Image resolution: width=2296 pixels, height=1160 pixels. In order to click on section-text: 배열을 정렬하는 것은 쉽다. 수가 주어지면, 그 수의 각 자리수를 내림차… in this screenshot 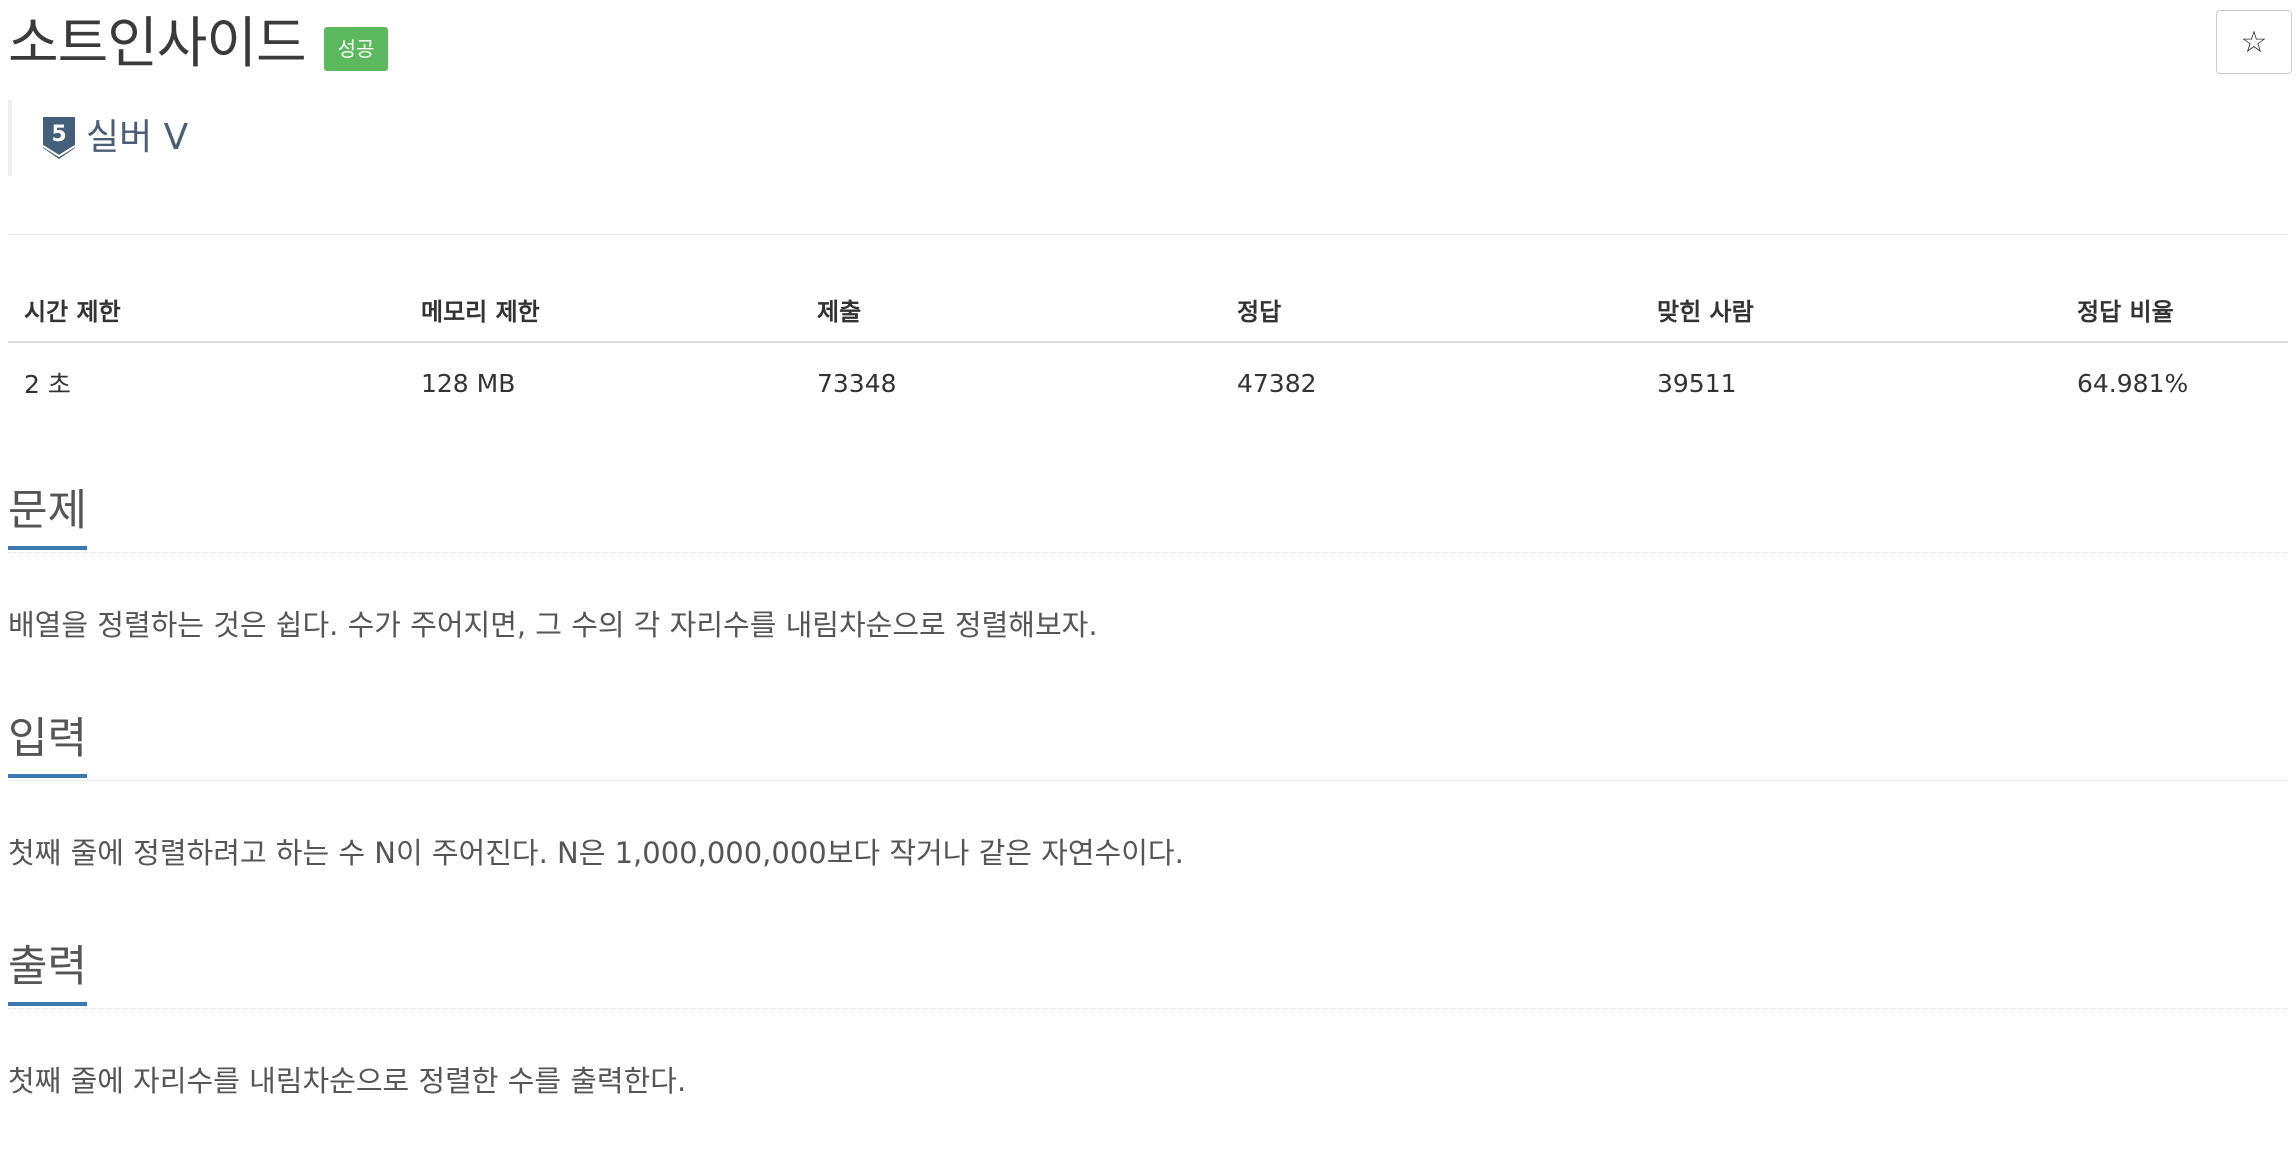, I will do `click(553, 625)`.